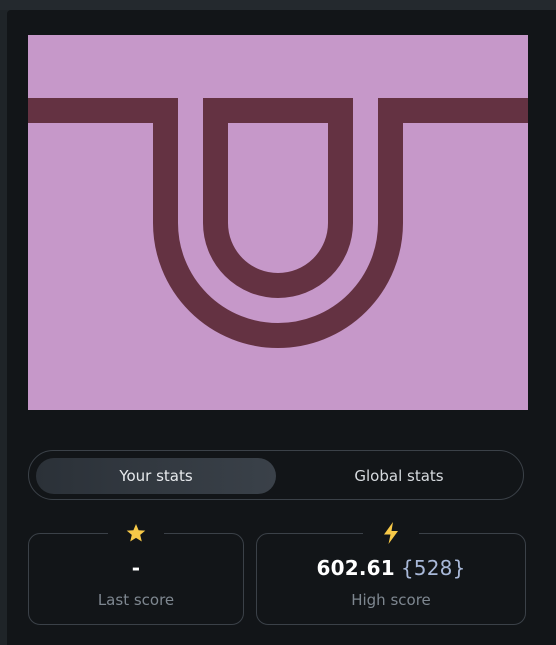  Describe the element at coordinates (156, 476) in the screenshot. I see `tab-your-stats: Your stats` at that location.